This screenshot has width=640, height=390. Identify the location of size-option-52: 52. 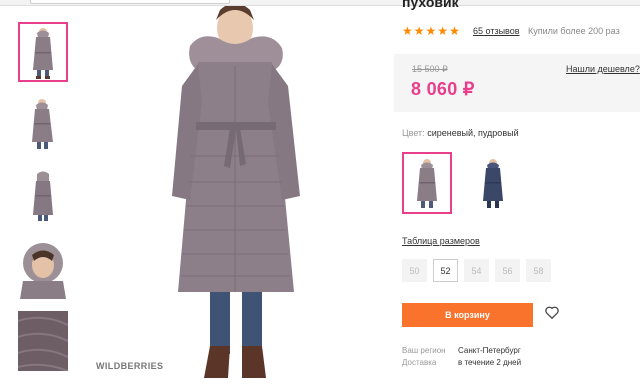
(445, 270).